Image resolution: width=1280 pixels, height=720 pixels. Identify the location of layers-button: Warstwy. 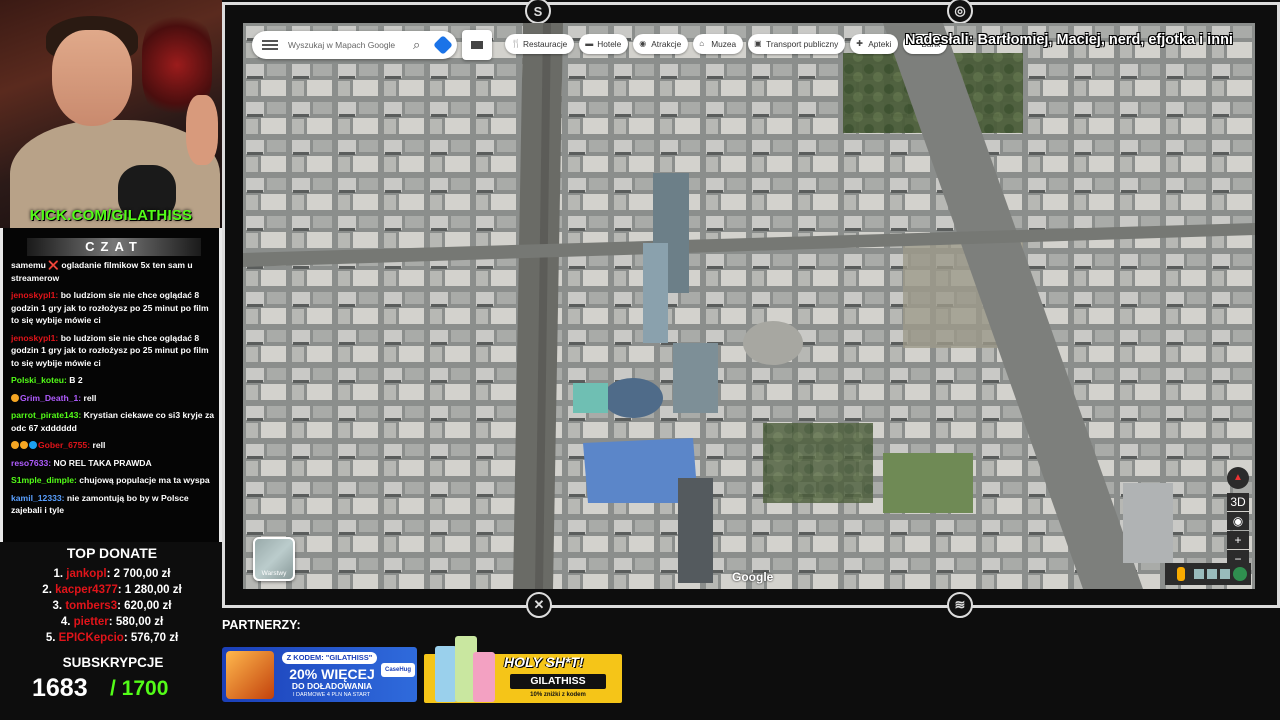
(274, 559).